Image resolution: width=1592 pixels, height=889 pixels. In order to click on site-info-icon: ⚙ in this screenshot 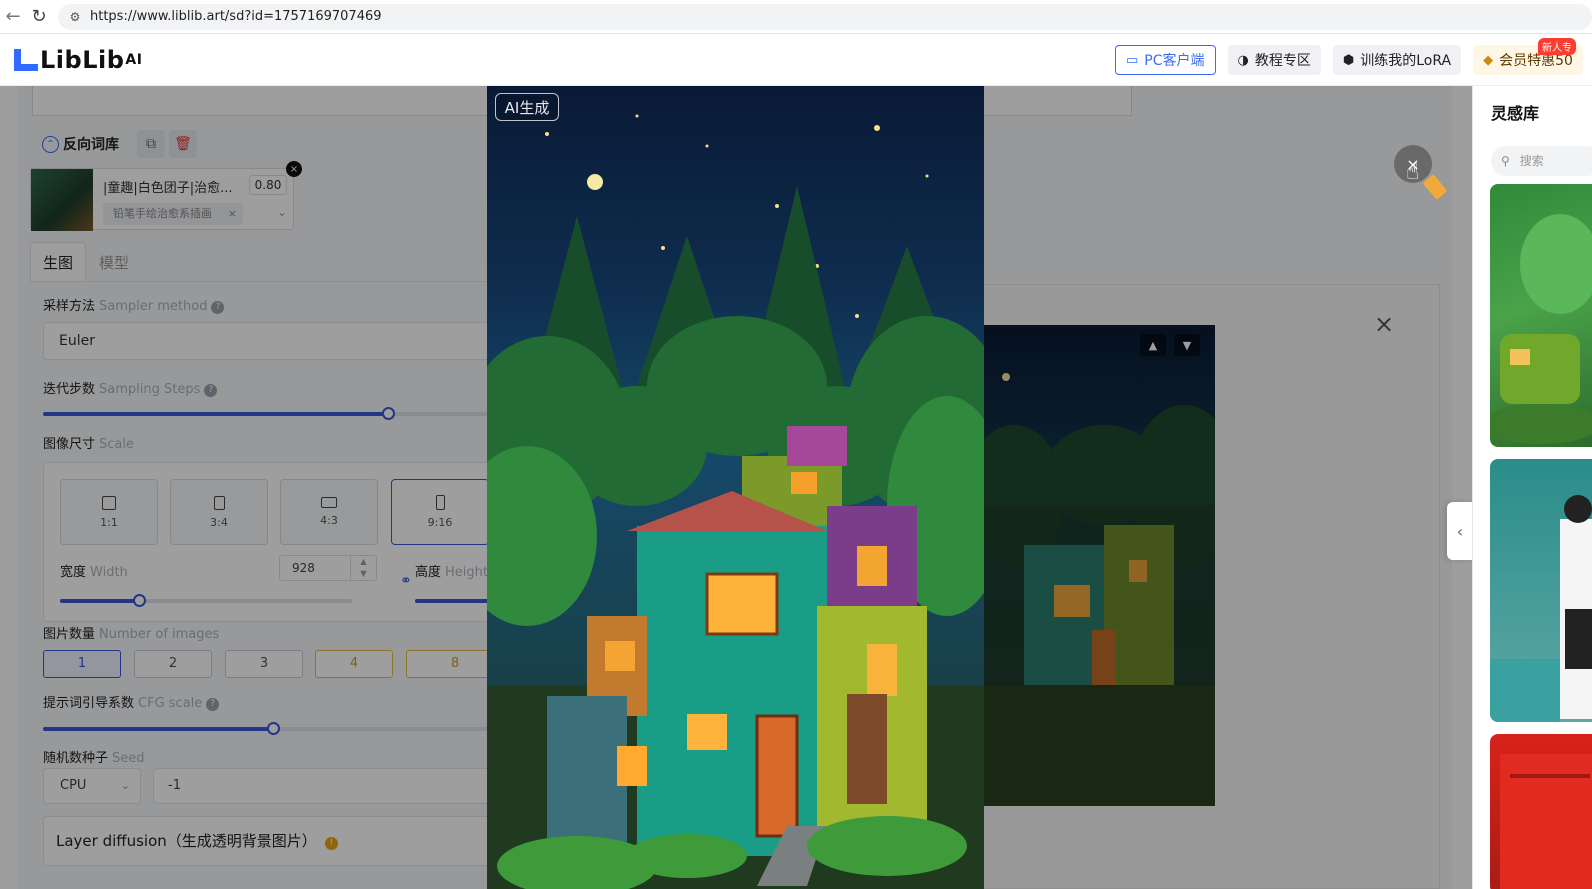, I will do `click(75, 17)`.